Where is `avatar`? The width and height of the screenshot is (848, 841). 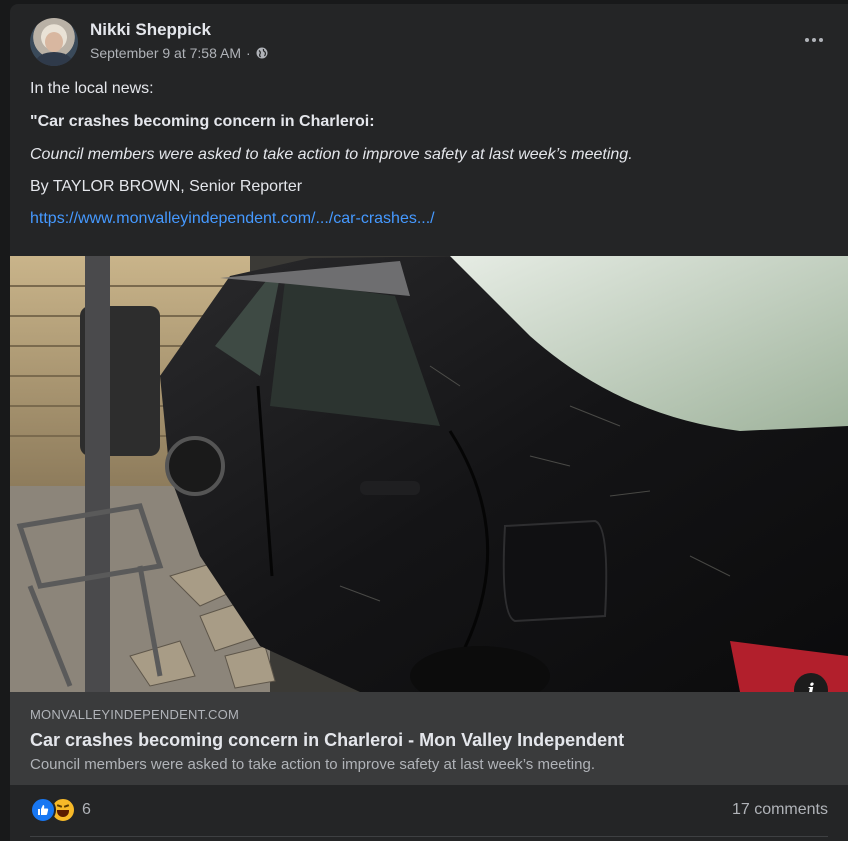 avatar is located at coordinates (54, 42).